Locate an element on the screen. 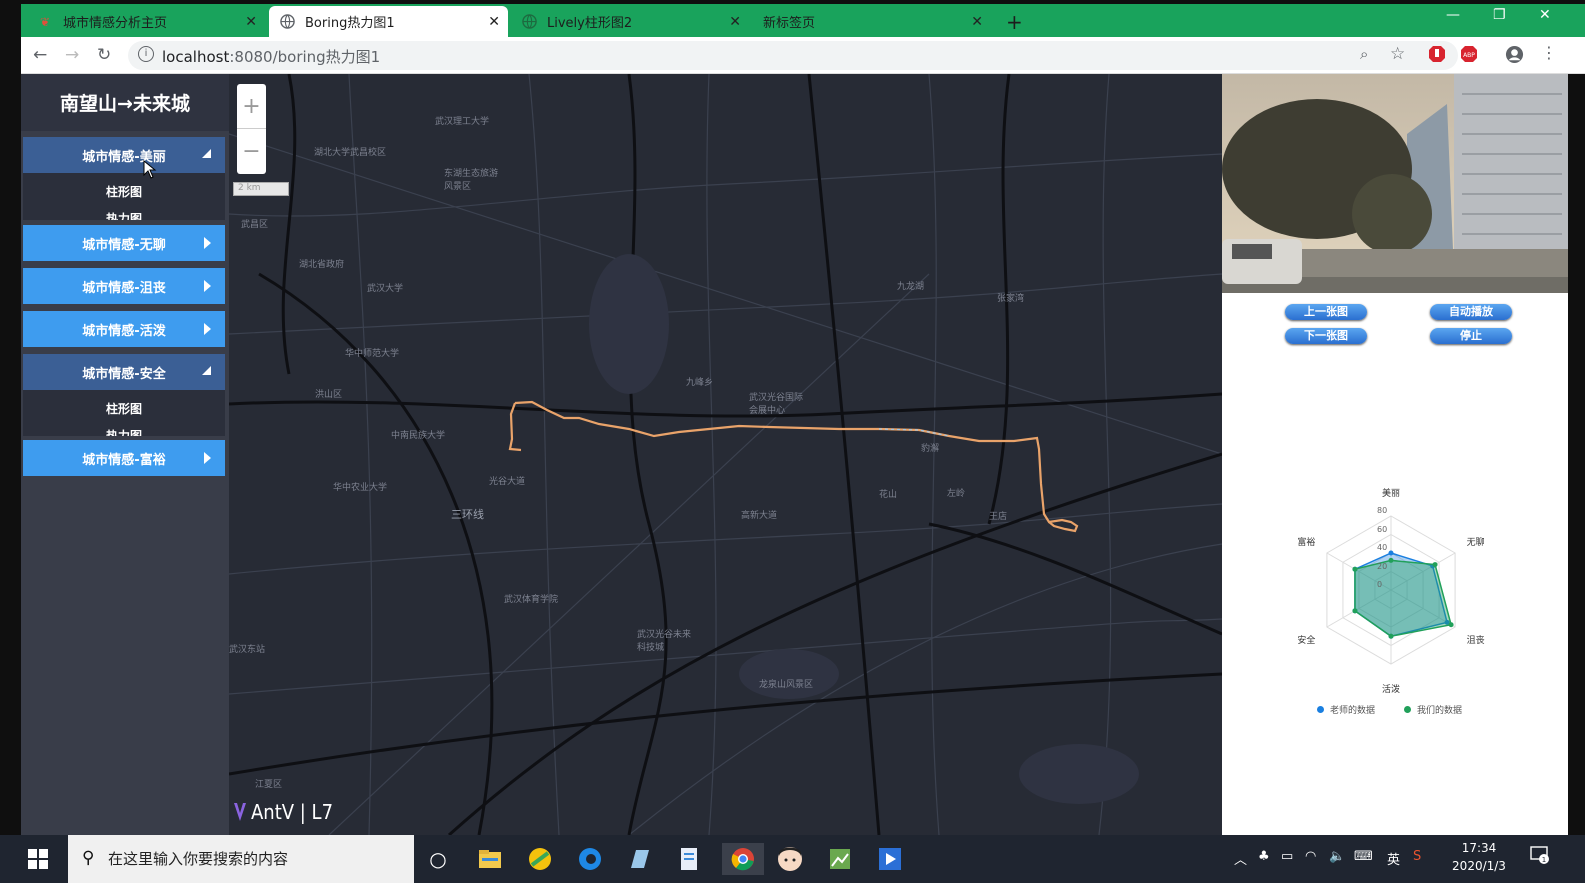 Image resolution: width=1585 pixels, height=883 pixels. star-icon: ☆ is located at coordinates (1397, 54).